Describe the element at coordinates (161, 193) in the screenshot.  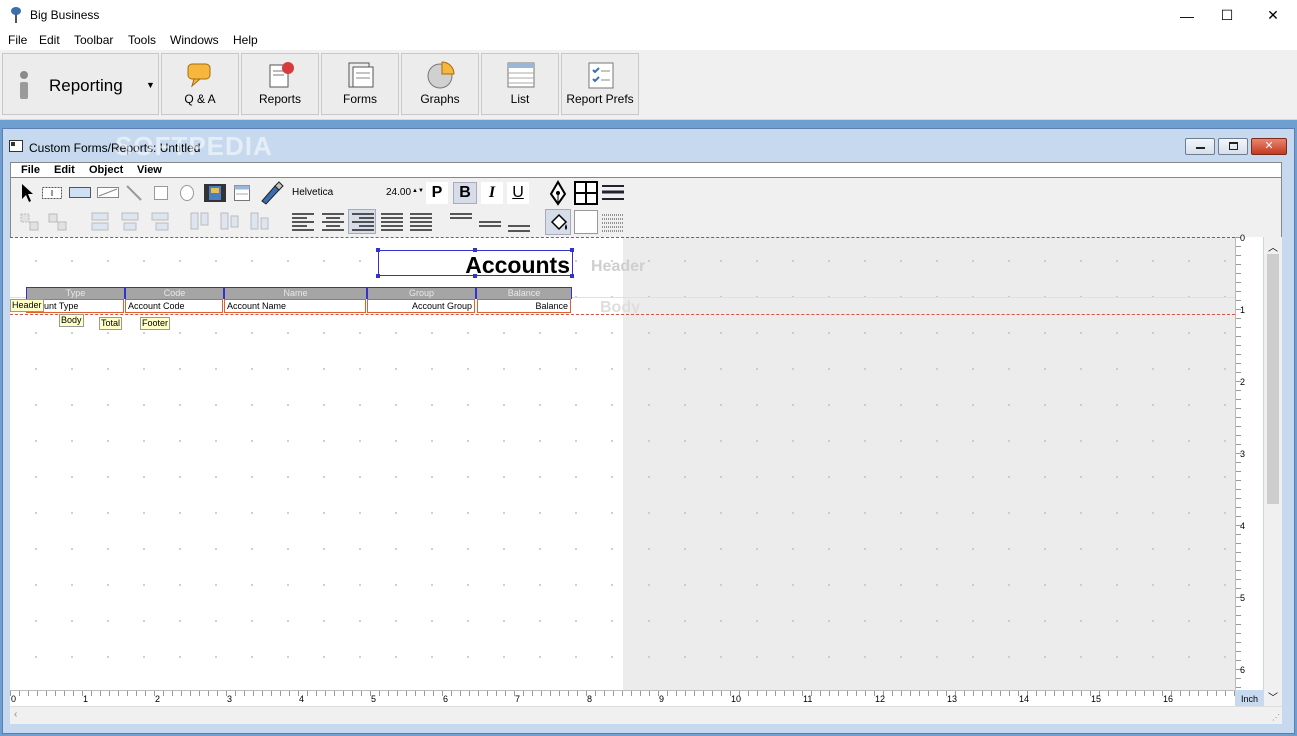
I see `rectangle-icon` at that location.